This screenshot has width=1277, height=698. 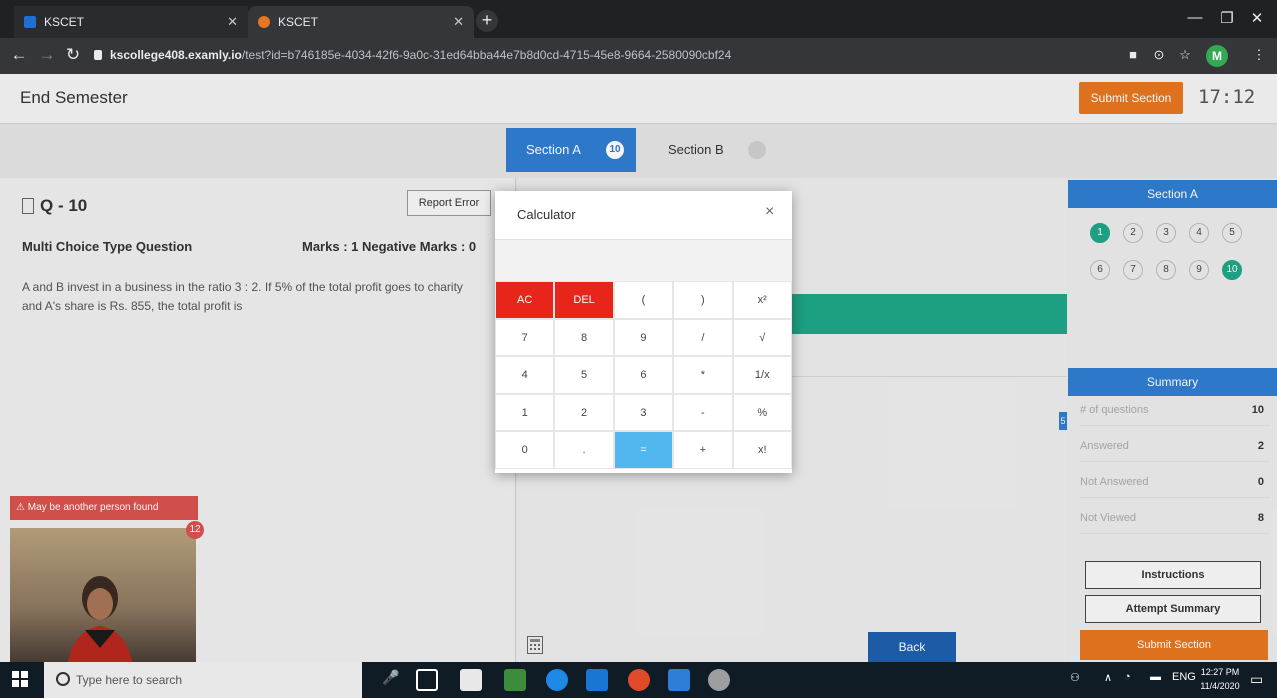 What do you see at coordinates (643, 300) in the screenshot?
I see `calc-key: (` at bounding box center [643, 300].